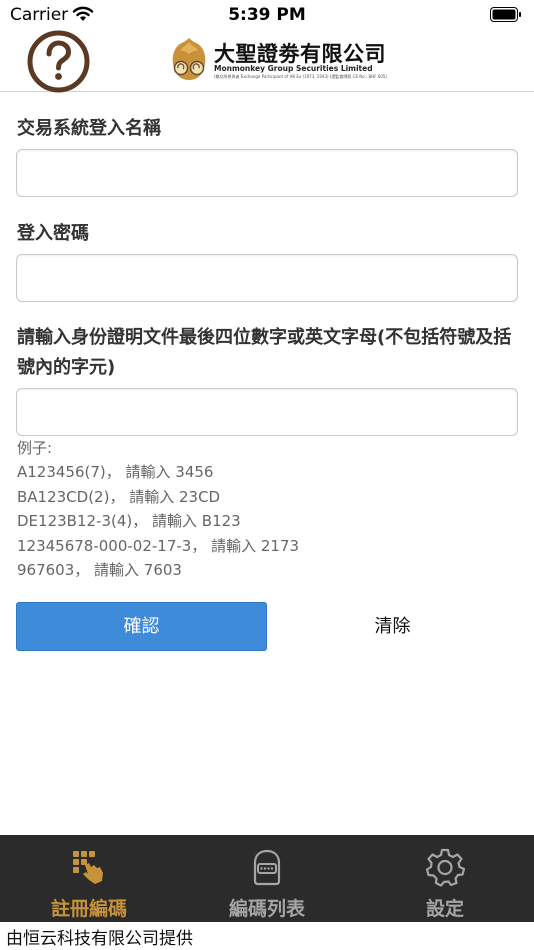  I want to click on examples-heading: 例子:, so click(35, 448).